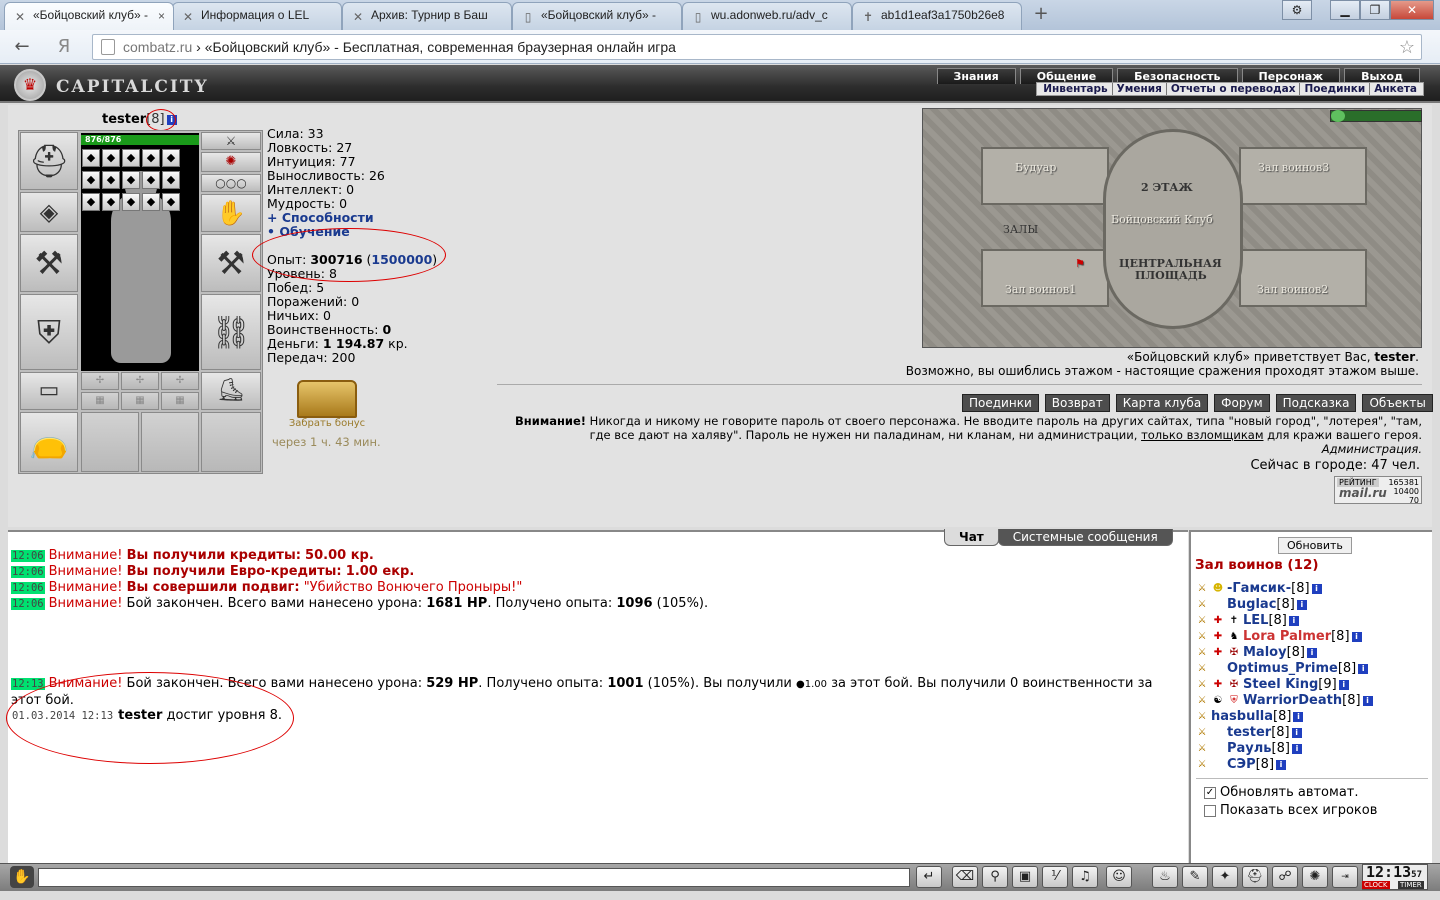  What do you see at coordinates (49, 442) in the screenshot?
I see `bag-slot: 👝` at bounding box center [49, 442].